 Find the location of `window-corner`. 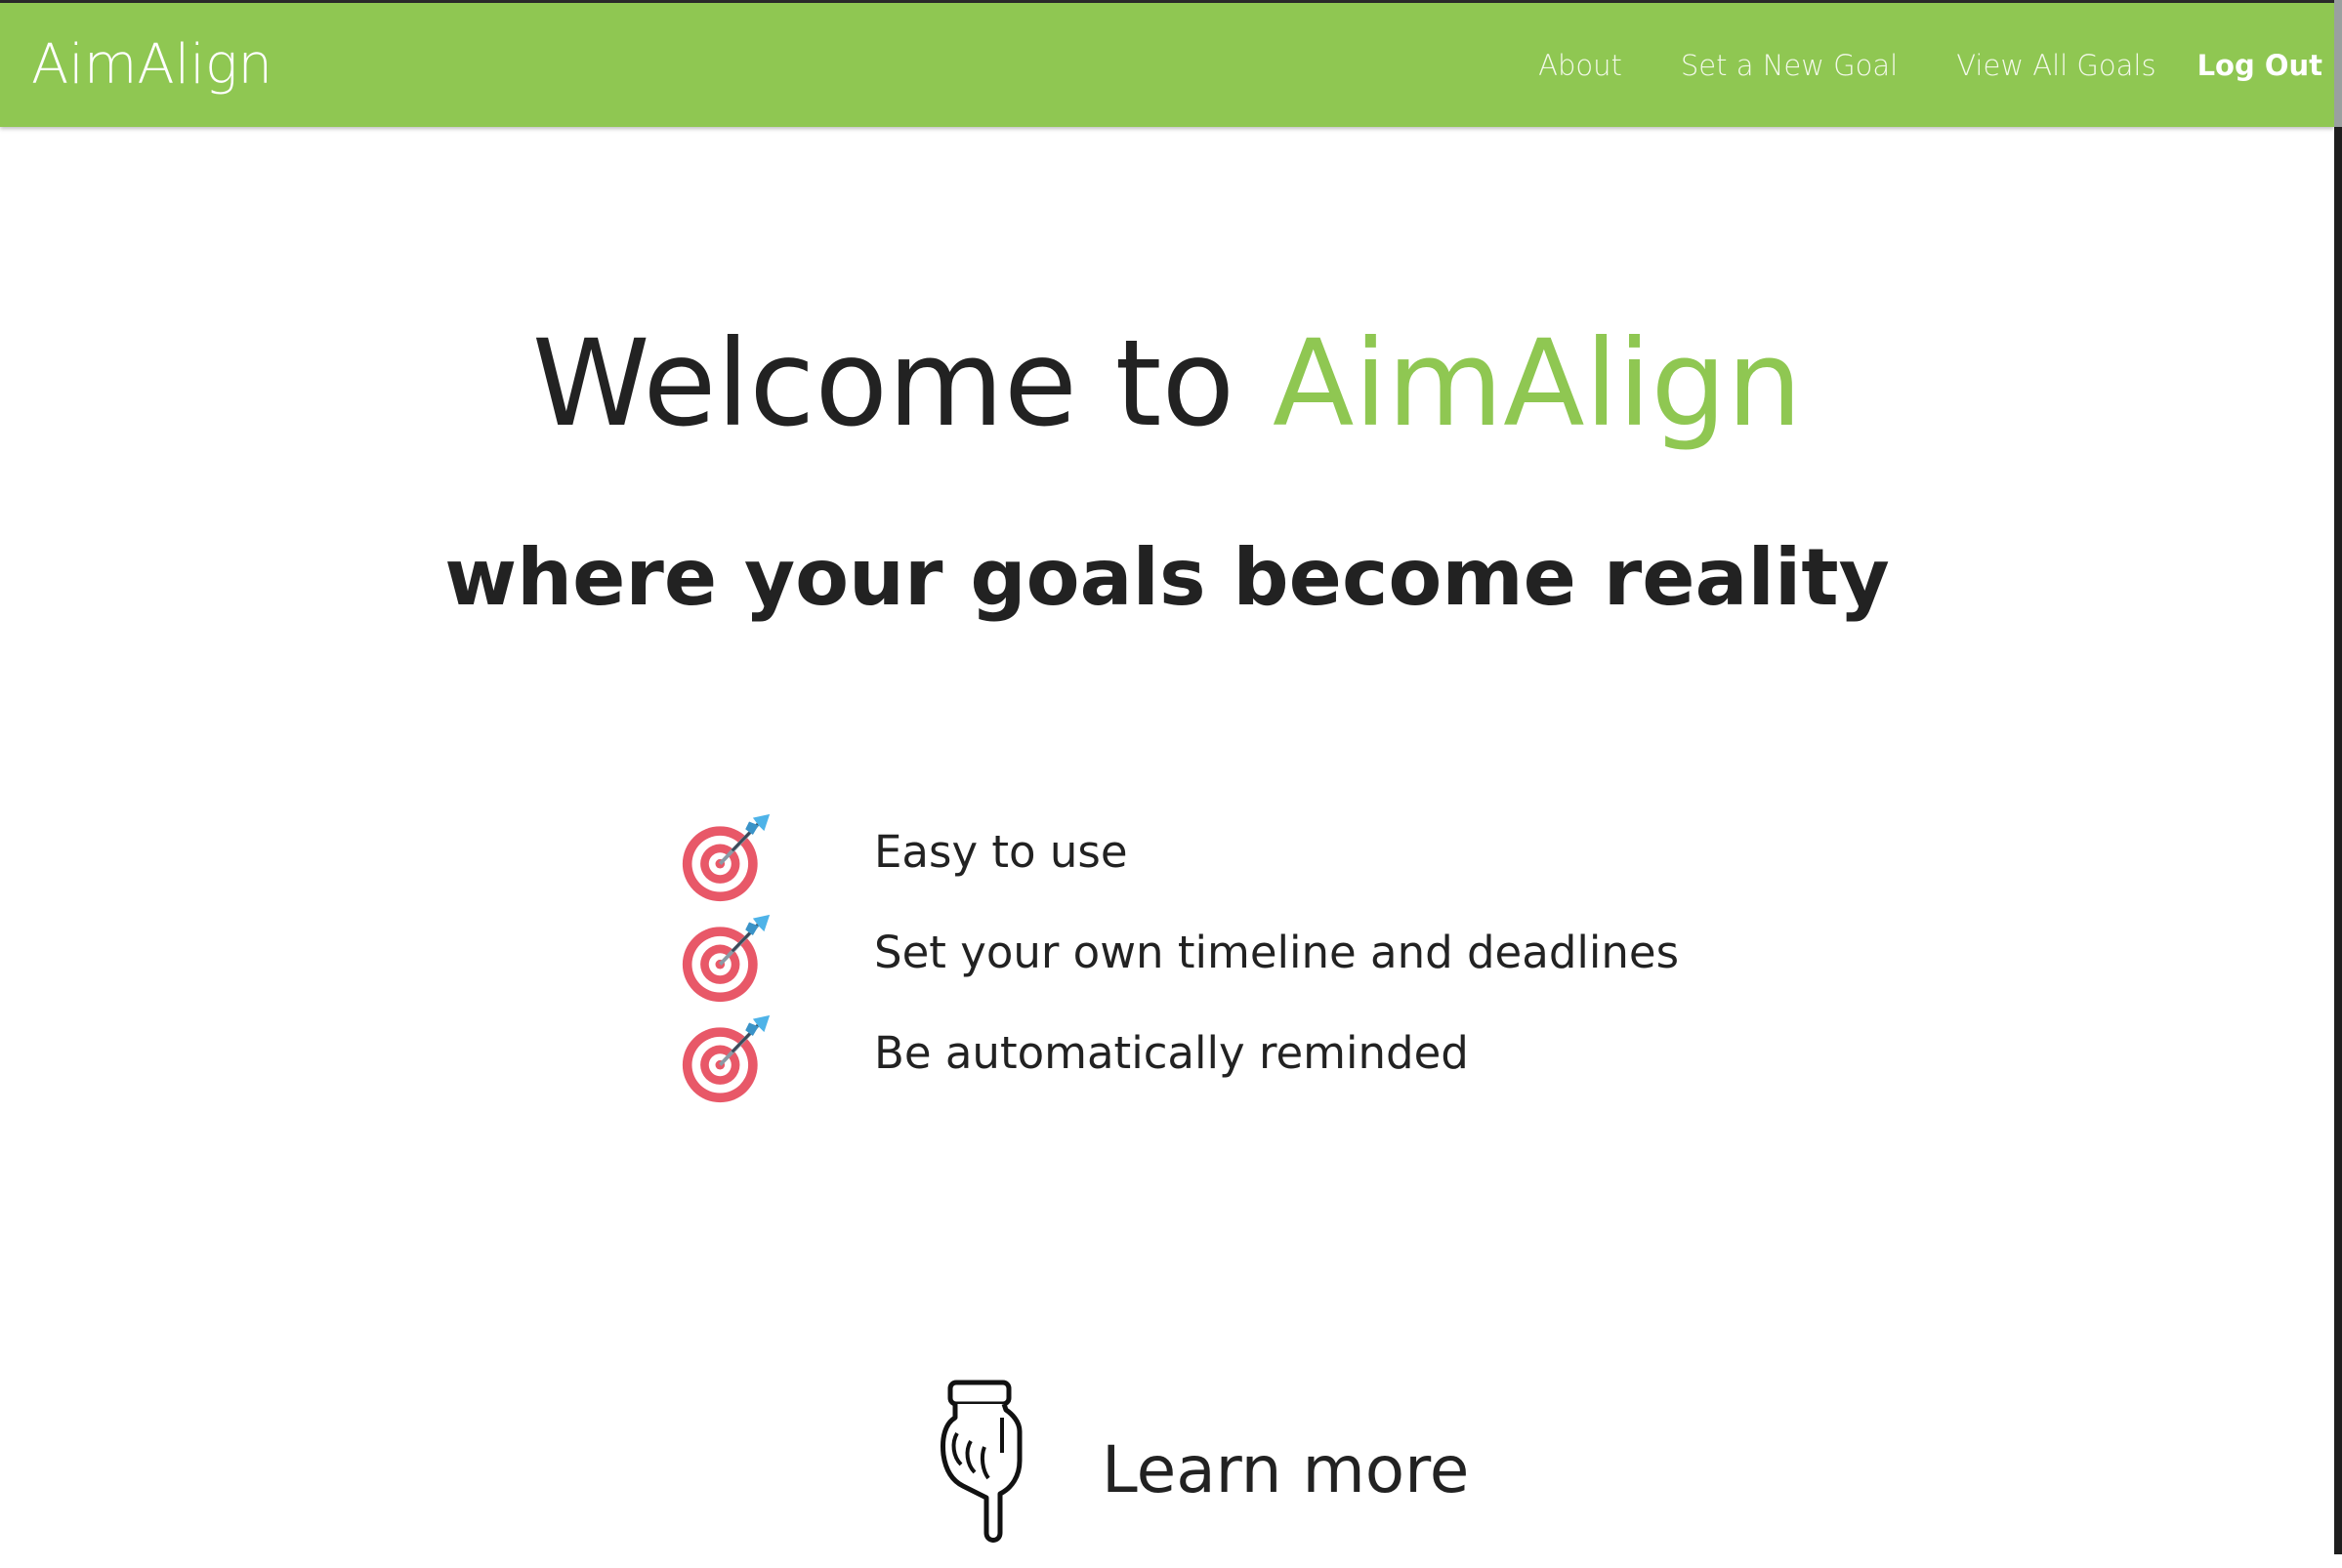

window-corner is located at coordinates (14, 1554).